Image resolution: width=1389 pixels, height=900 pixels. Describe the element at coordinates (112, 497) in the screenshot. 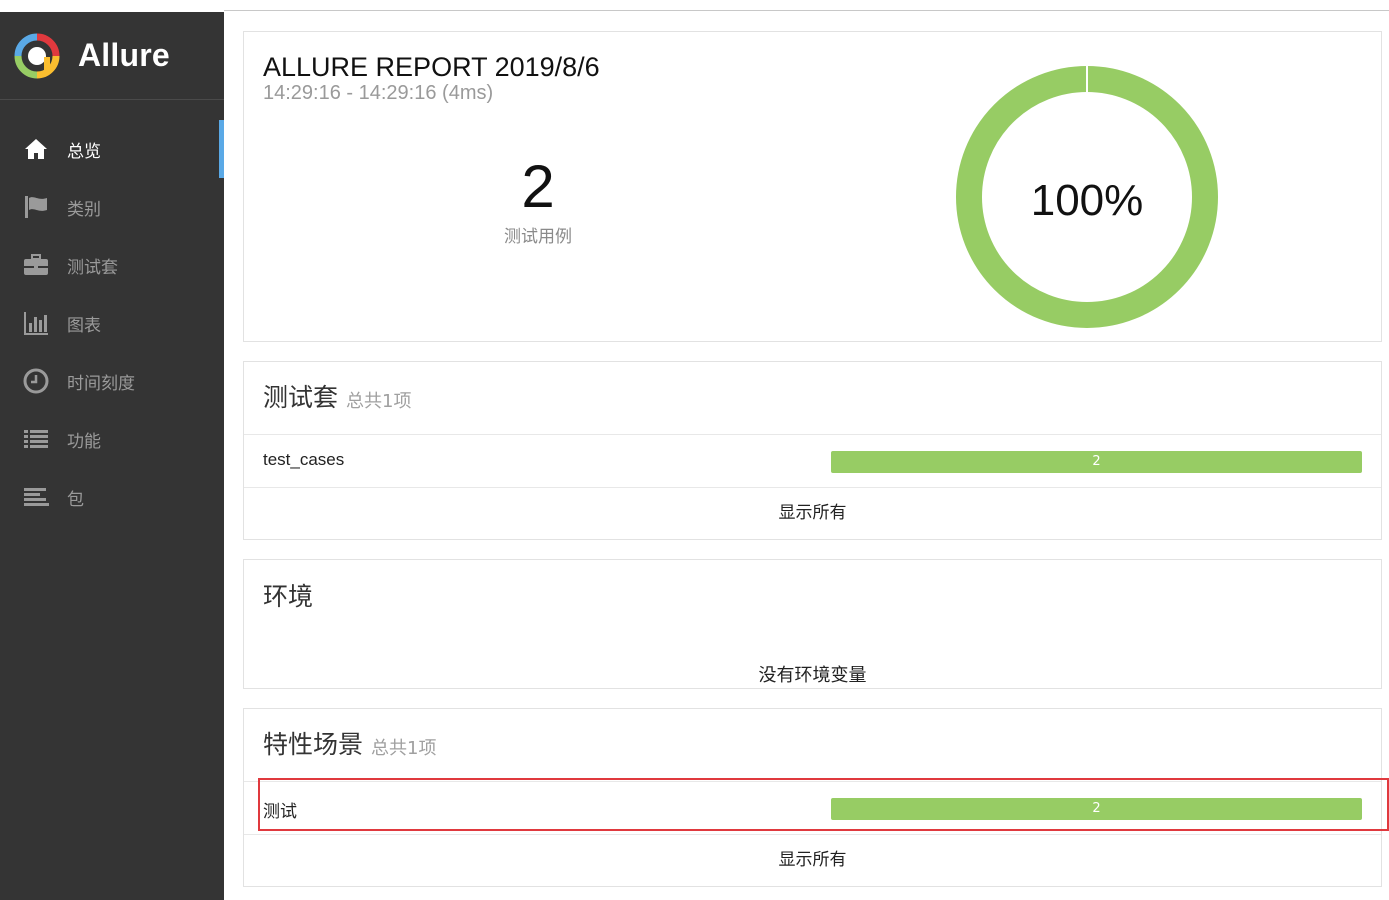

I see `sidebar-item-packages: 包` at that location.